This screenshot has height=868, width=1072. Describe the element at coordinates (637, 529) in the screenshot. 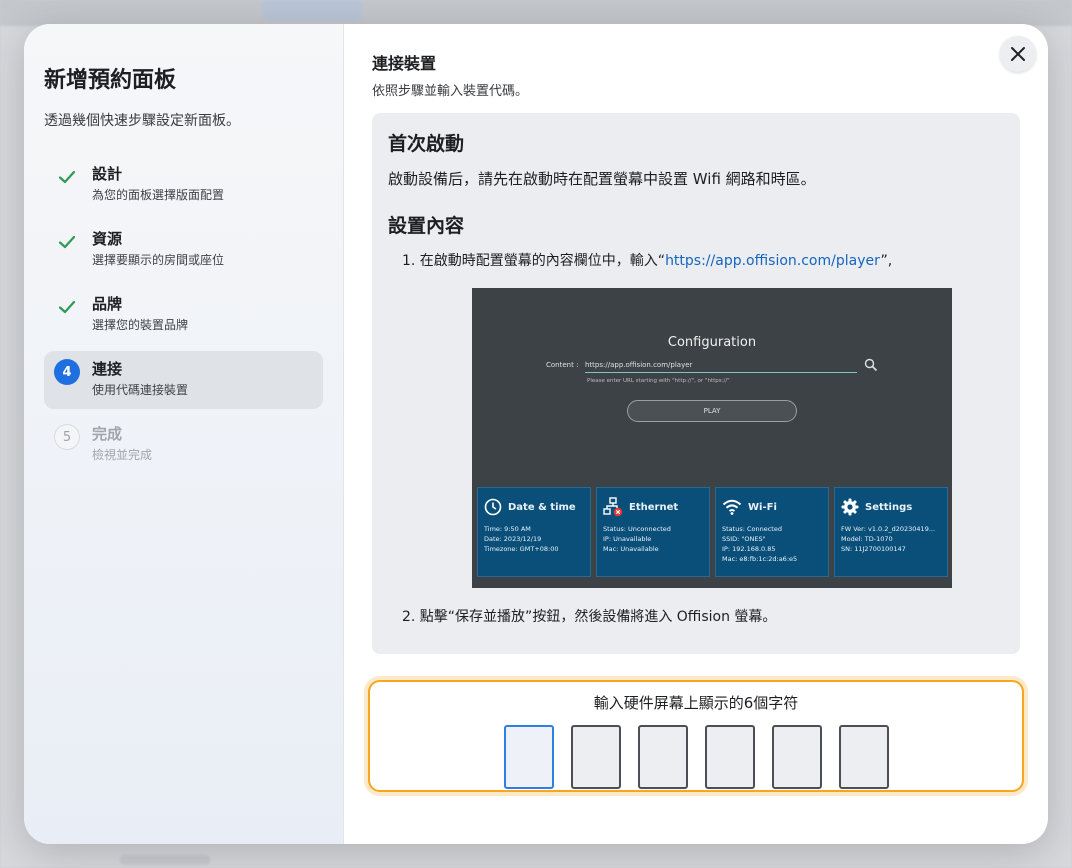

I see `tile-line: Status: Unconnected` at that location.